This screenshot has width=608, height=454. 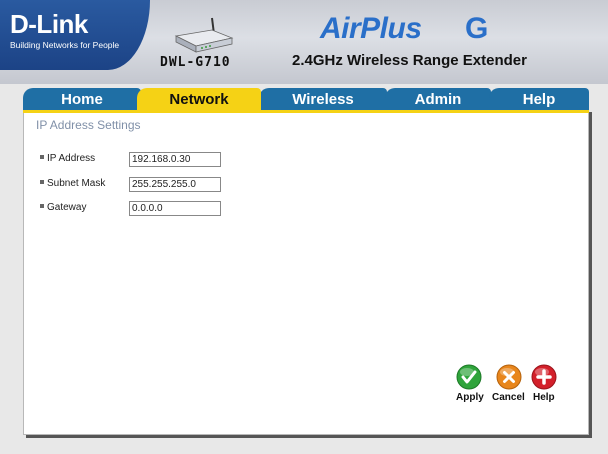 I want to click on tab-underline, so click(x=306, y=111).